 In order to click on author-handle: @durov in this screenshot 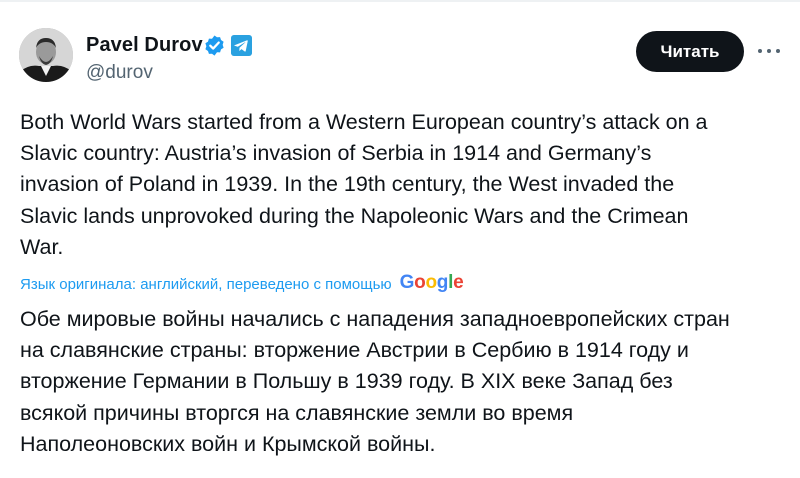, I will do `click(119, 73)`.